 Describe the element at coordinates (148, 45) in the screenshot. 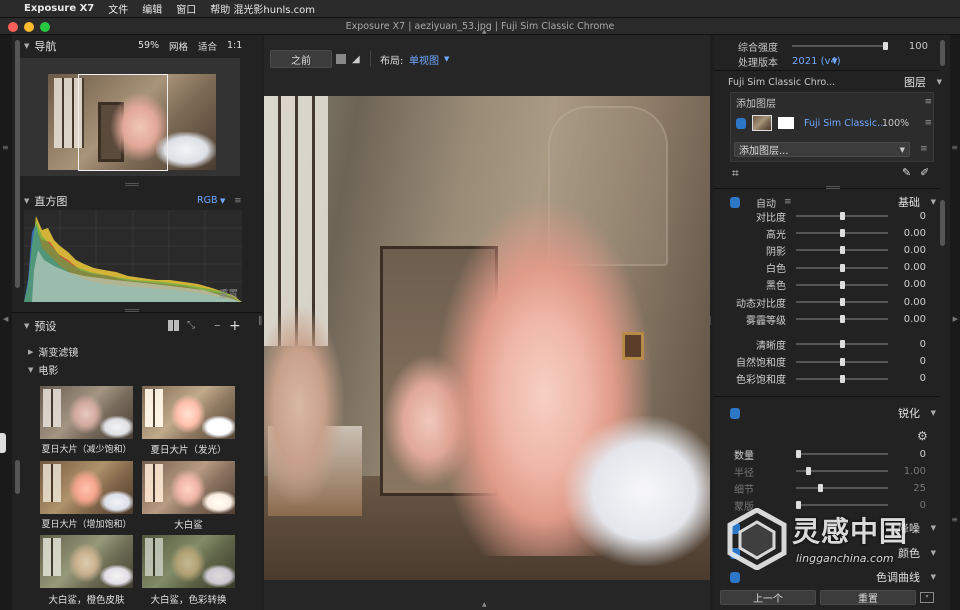

I see `navigator-zoom: 59%` at that location.